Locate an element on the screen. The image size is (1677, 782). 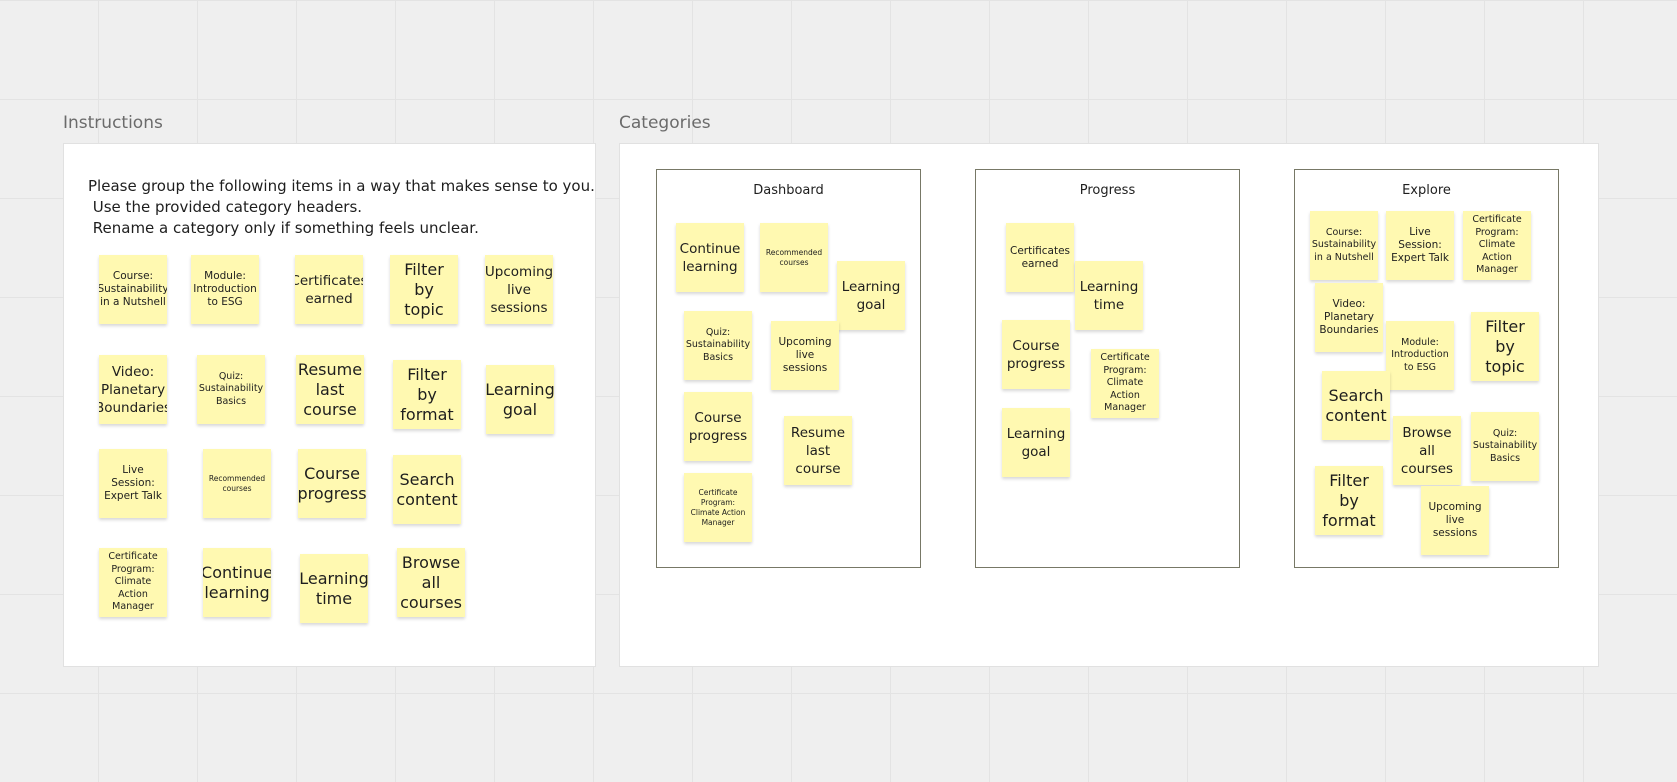
instructions-frame-title: Instructions is located at coordinates (113, 123).